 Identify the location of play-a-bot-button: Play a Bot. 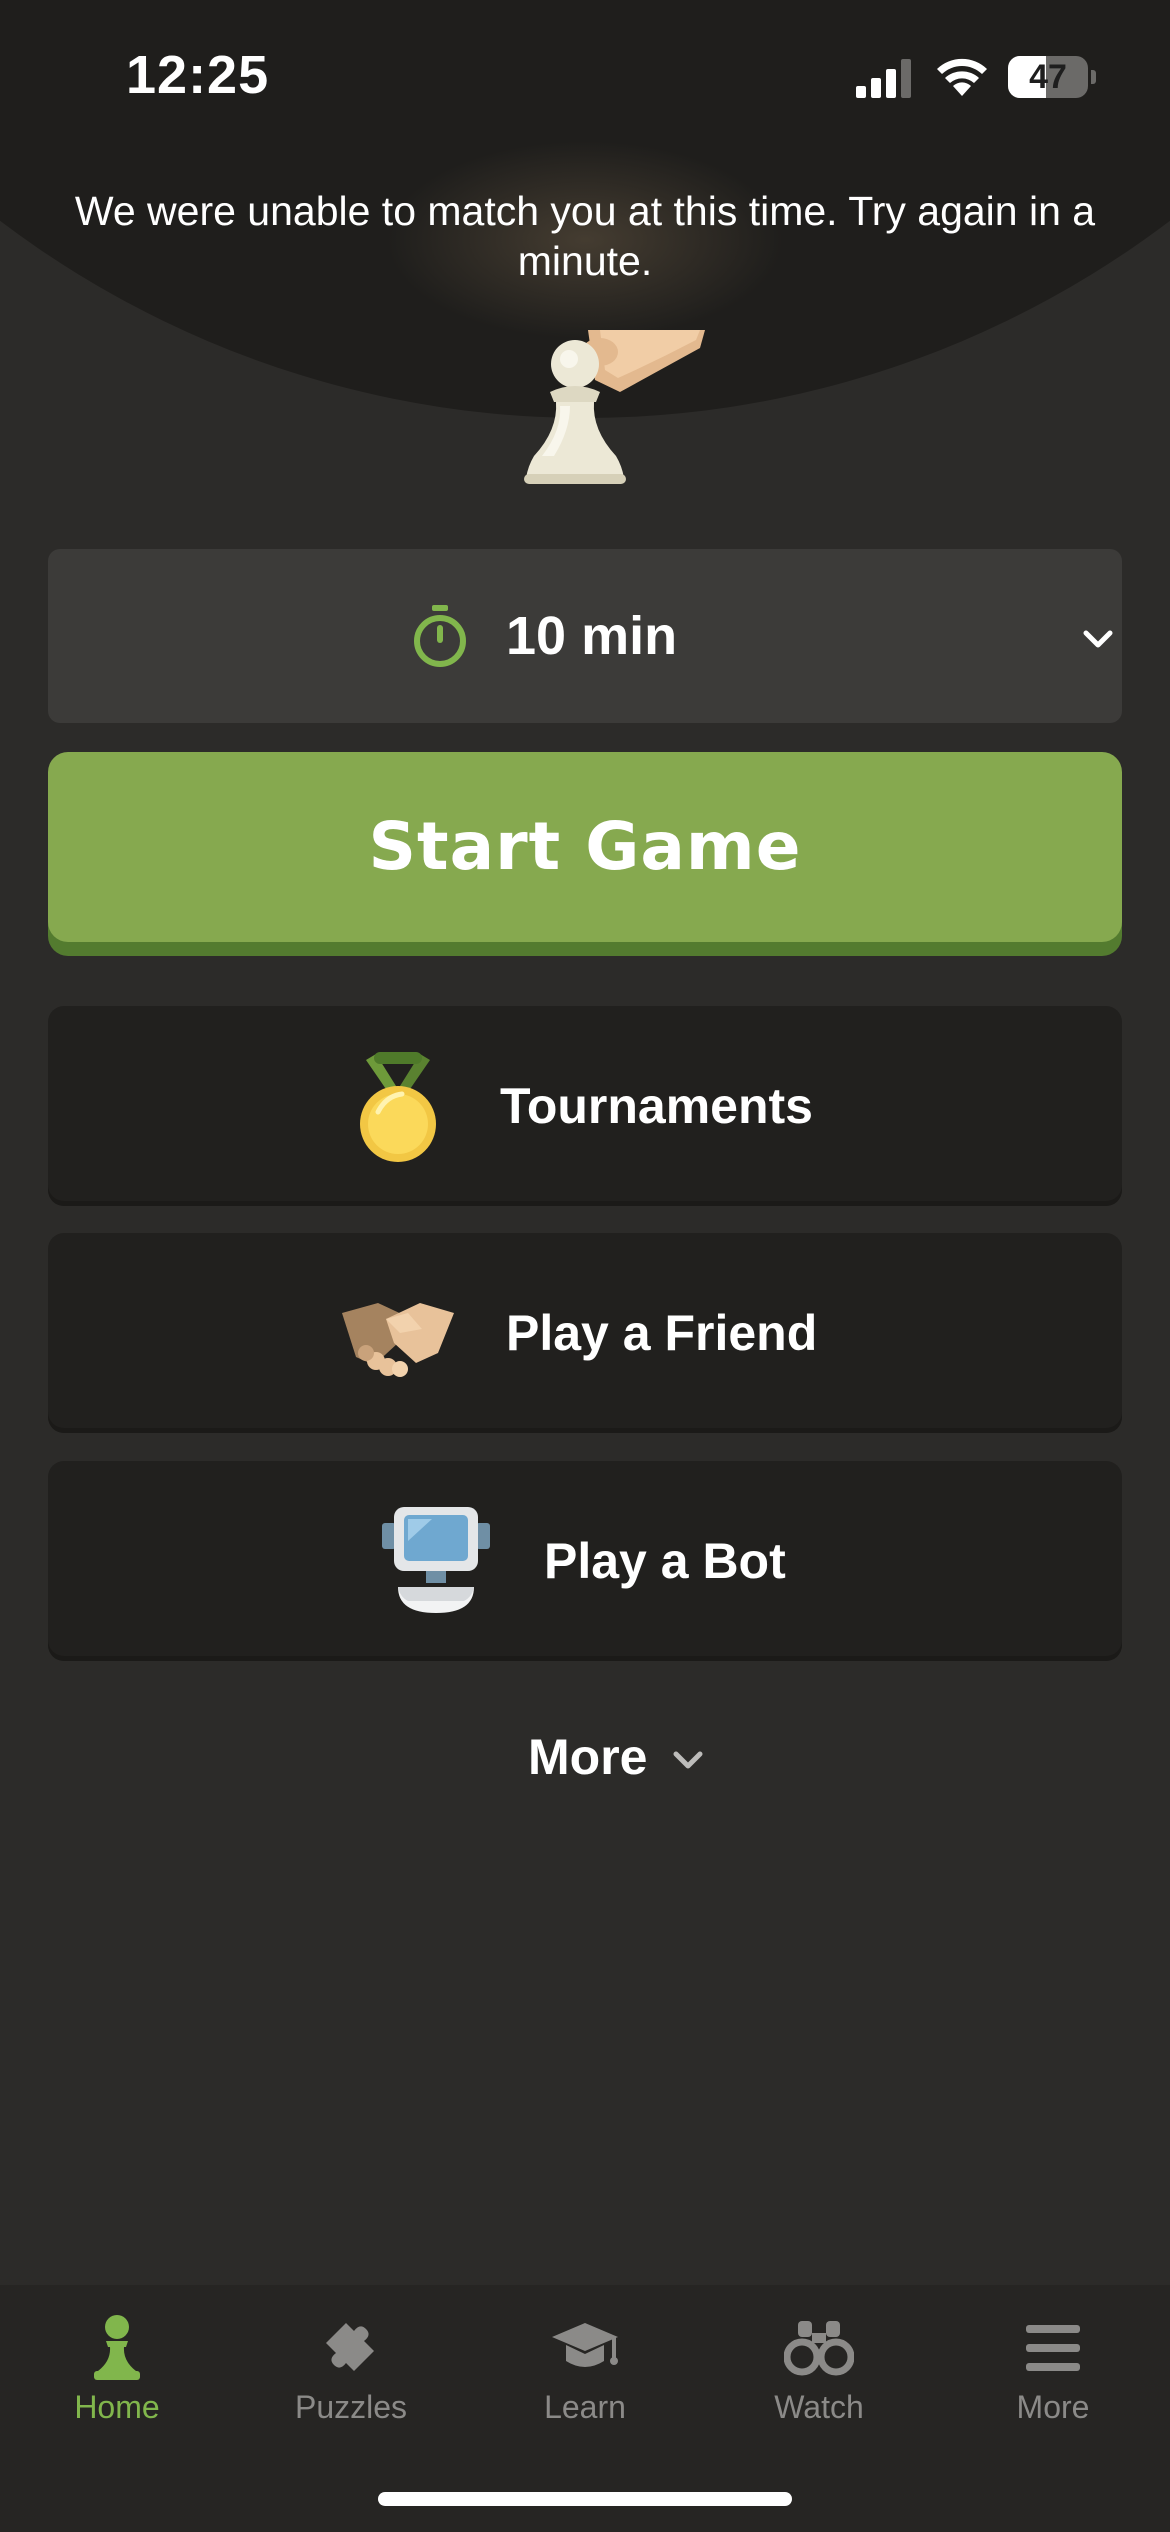
(585, 1561).